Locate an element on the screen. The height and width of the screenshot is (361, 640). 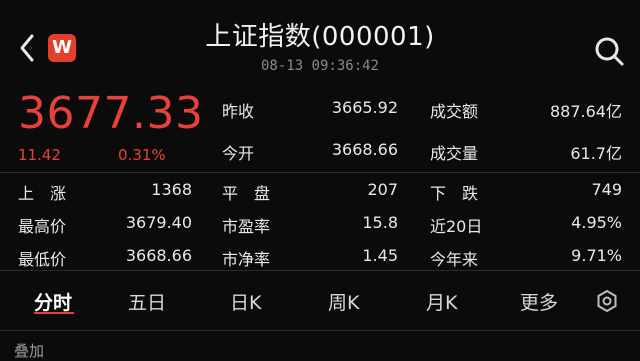
stat-label-open: 今开 is located at coordinates (238, 153).